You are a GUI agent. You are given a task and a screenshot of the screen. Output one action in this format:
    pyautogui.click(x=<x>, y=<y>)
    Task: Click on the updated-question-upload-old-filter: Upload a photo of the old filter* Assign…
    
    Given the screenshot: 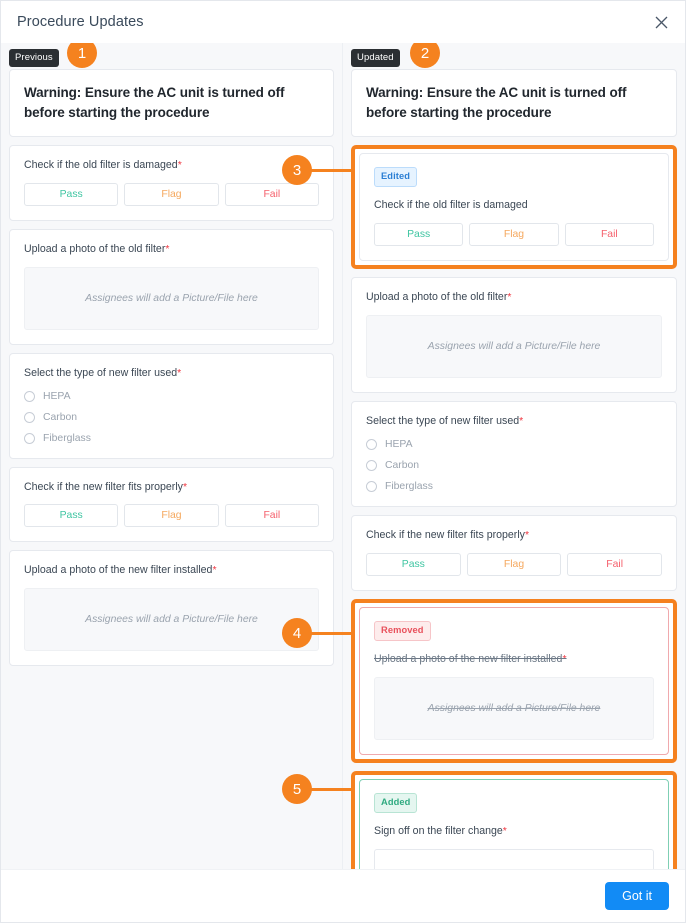 What is the action you would take?
    pyautogui.click(x=514, y=335)
    